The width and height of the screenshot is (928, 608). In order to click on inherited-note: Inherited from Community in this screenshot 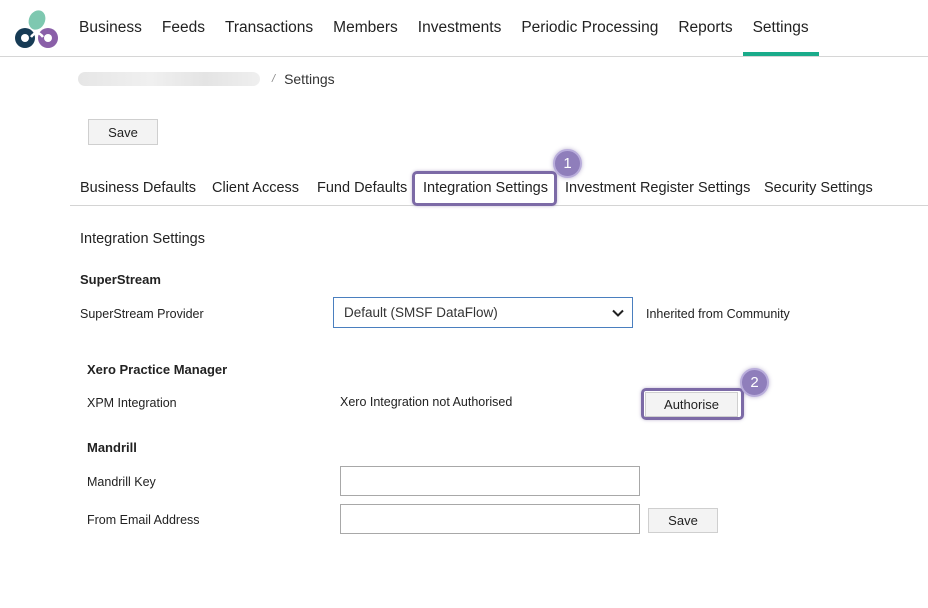, I will do `click(718, 314)`.